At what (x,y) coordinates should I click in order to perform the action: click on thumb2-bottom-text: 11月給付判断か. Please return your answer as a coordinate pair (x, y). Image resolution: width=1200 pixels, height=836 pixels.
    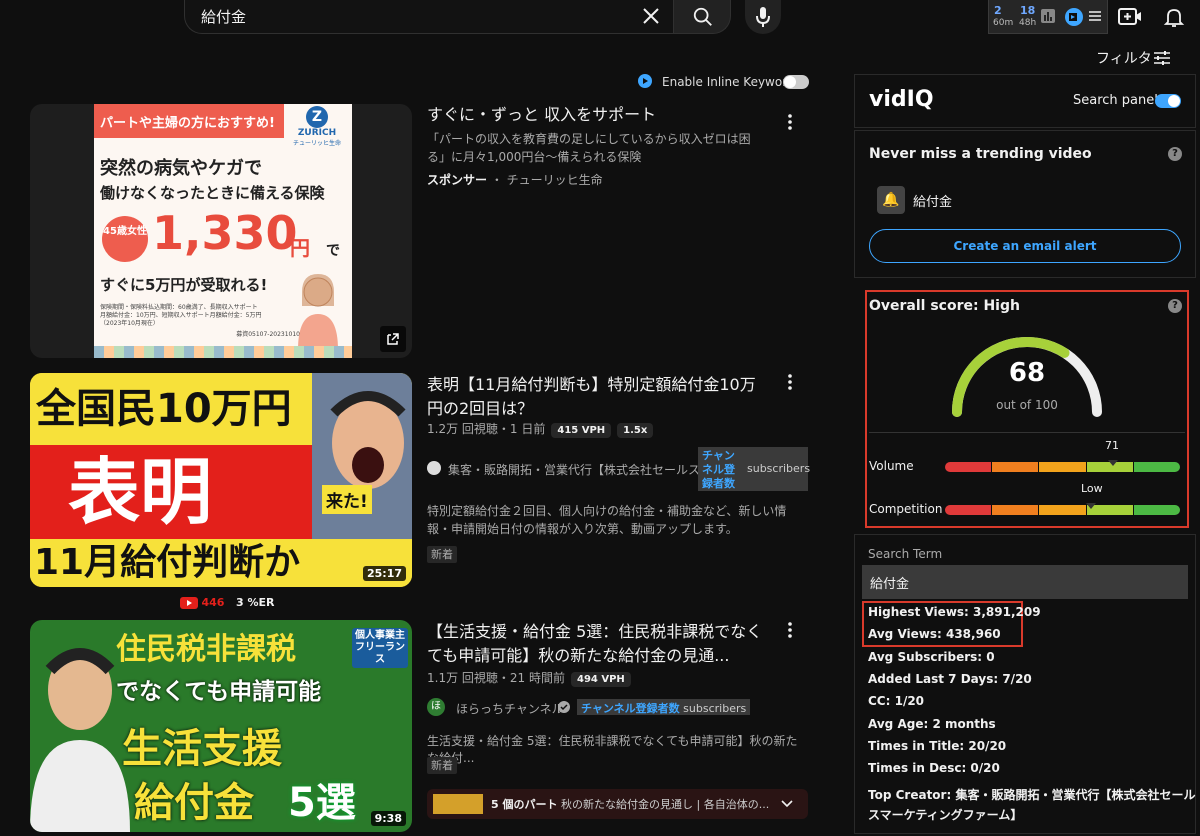
    Looking at the image, I should click on (221, 563).